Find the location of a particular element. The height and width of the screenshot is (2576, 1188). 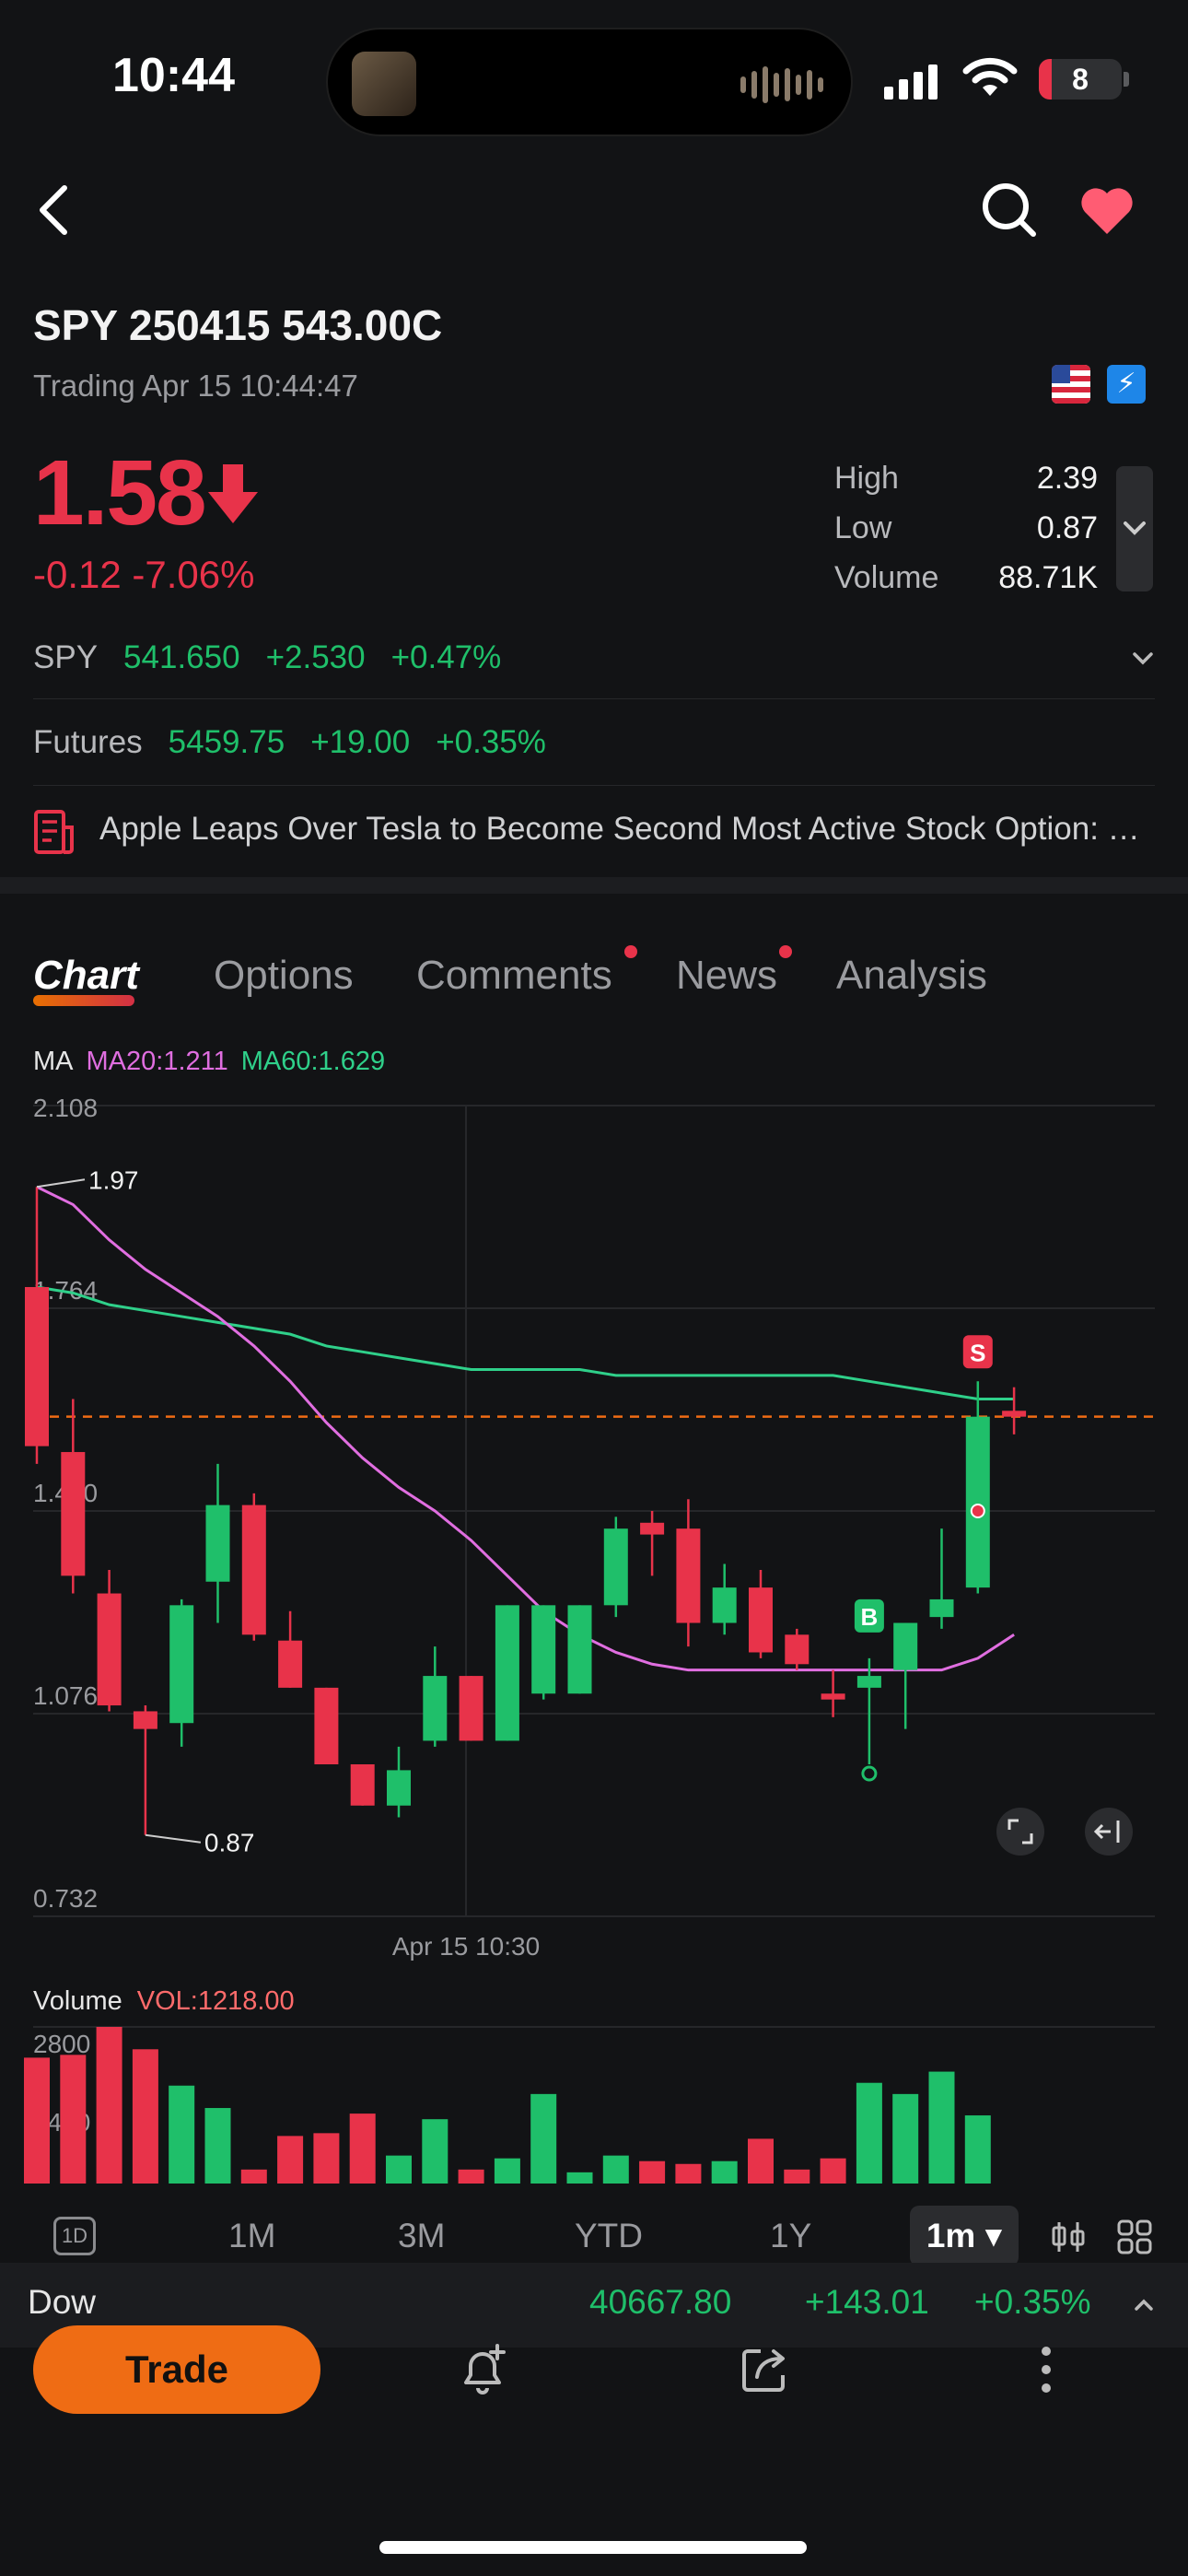

underlying-price: 541.650 is located at coordinates (181, 657).